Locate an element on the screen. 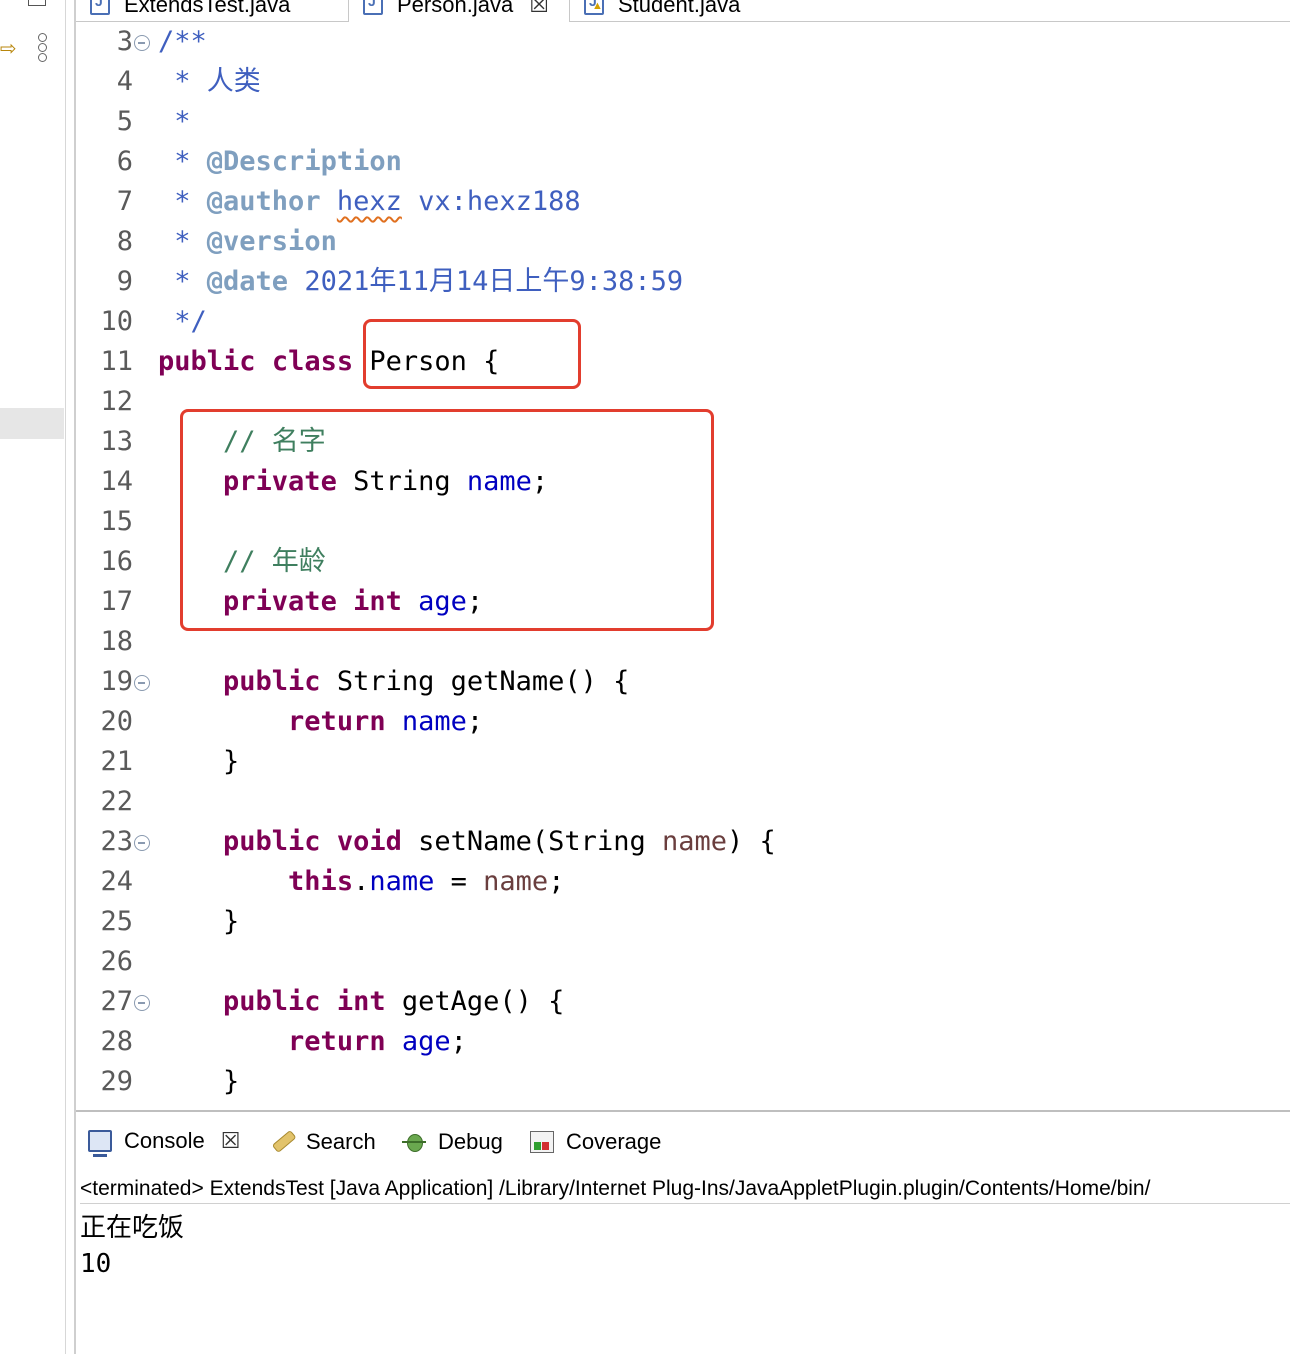 This screenshot has height=1354, width=1290. code-text: public int getAge() { is located at coordinates (361, 1002).